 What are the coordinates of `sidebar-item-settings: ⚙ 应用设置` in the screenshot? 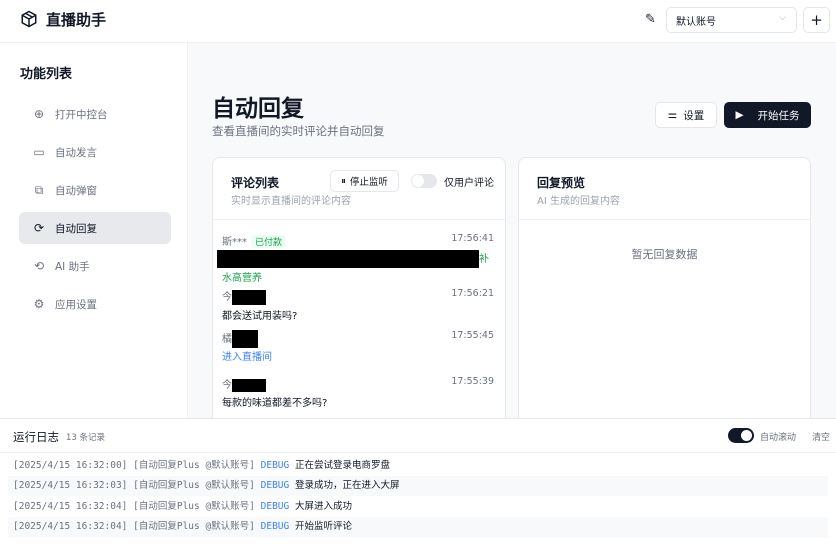 It's located at (95, 304).